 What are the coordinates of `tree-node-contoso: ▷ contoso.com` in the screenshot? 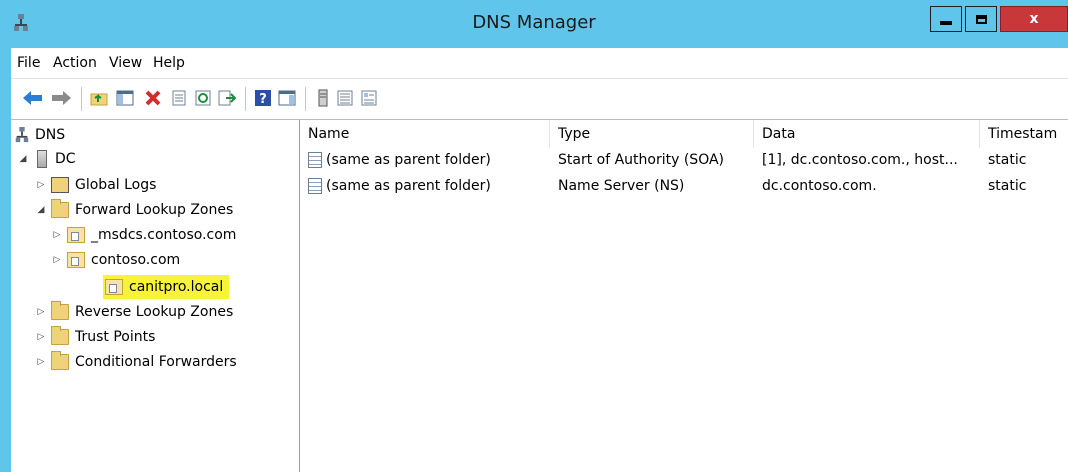 It's located at (115, 260).